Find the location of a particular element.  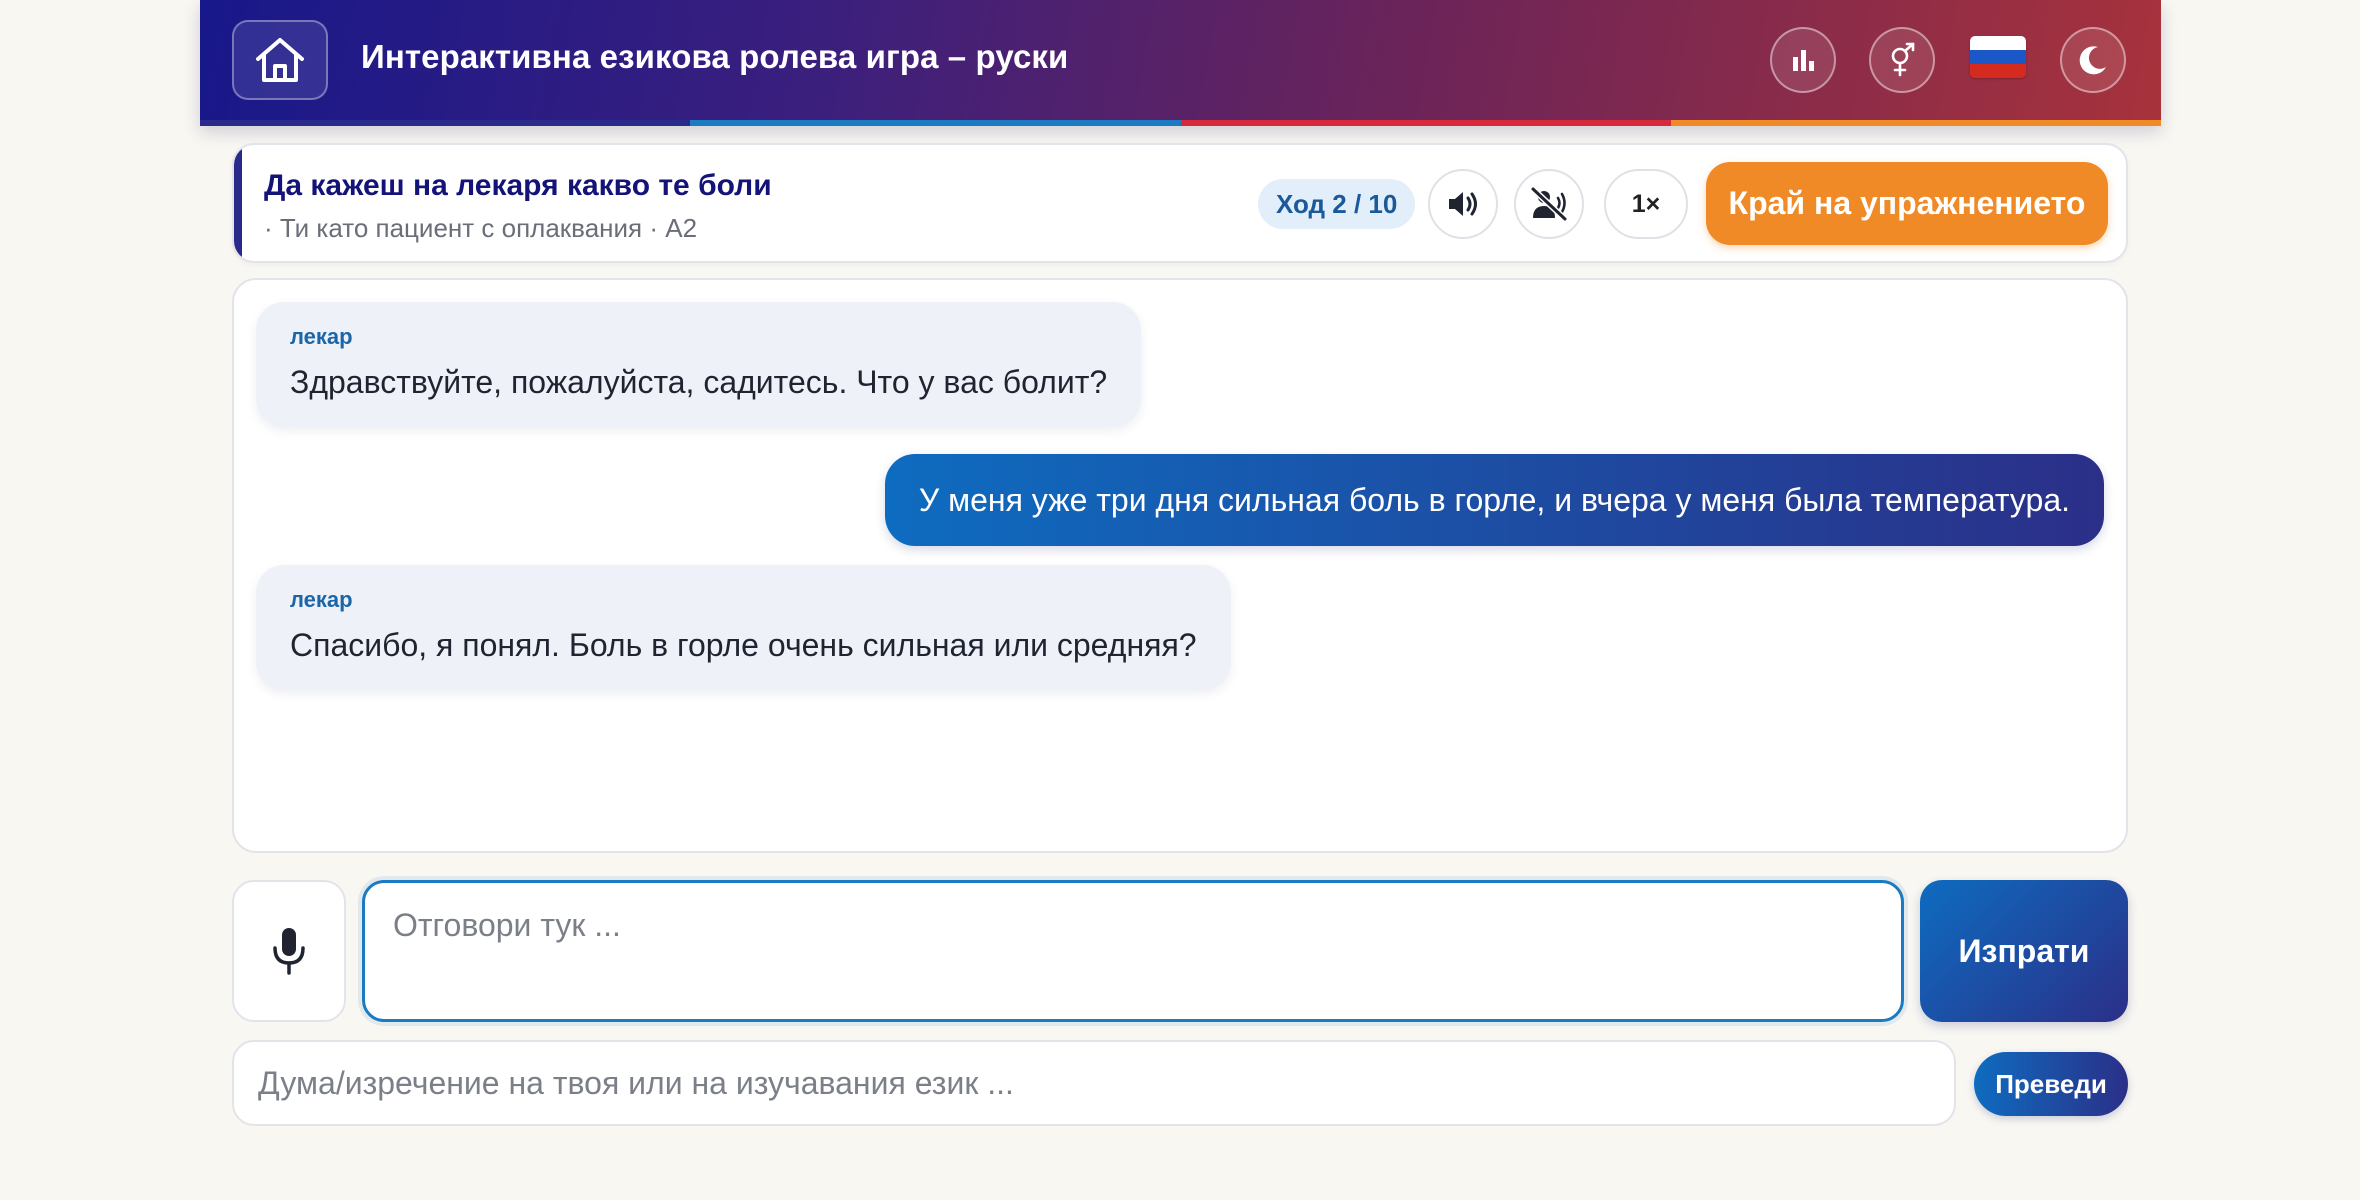

stats-button is located at coordinates (1803, 60).